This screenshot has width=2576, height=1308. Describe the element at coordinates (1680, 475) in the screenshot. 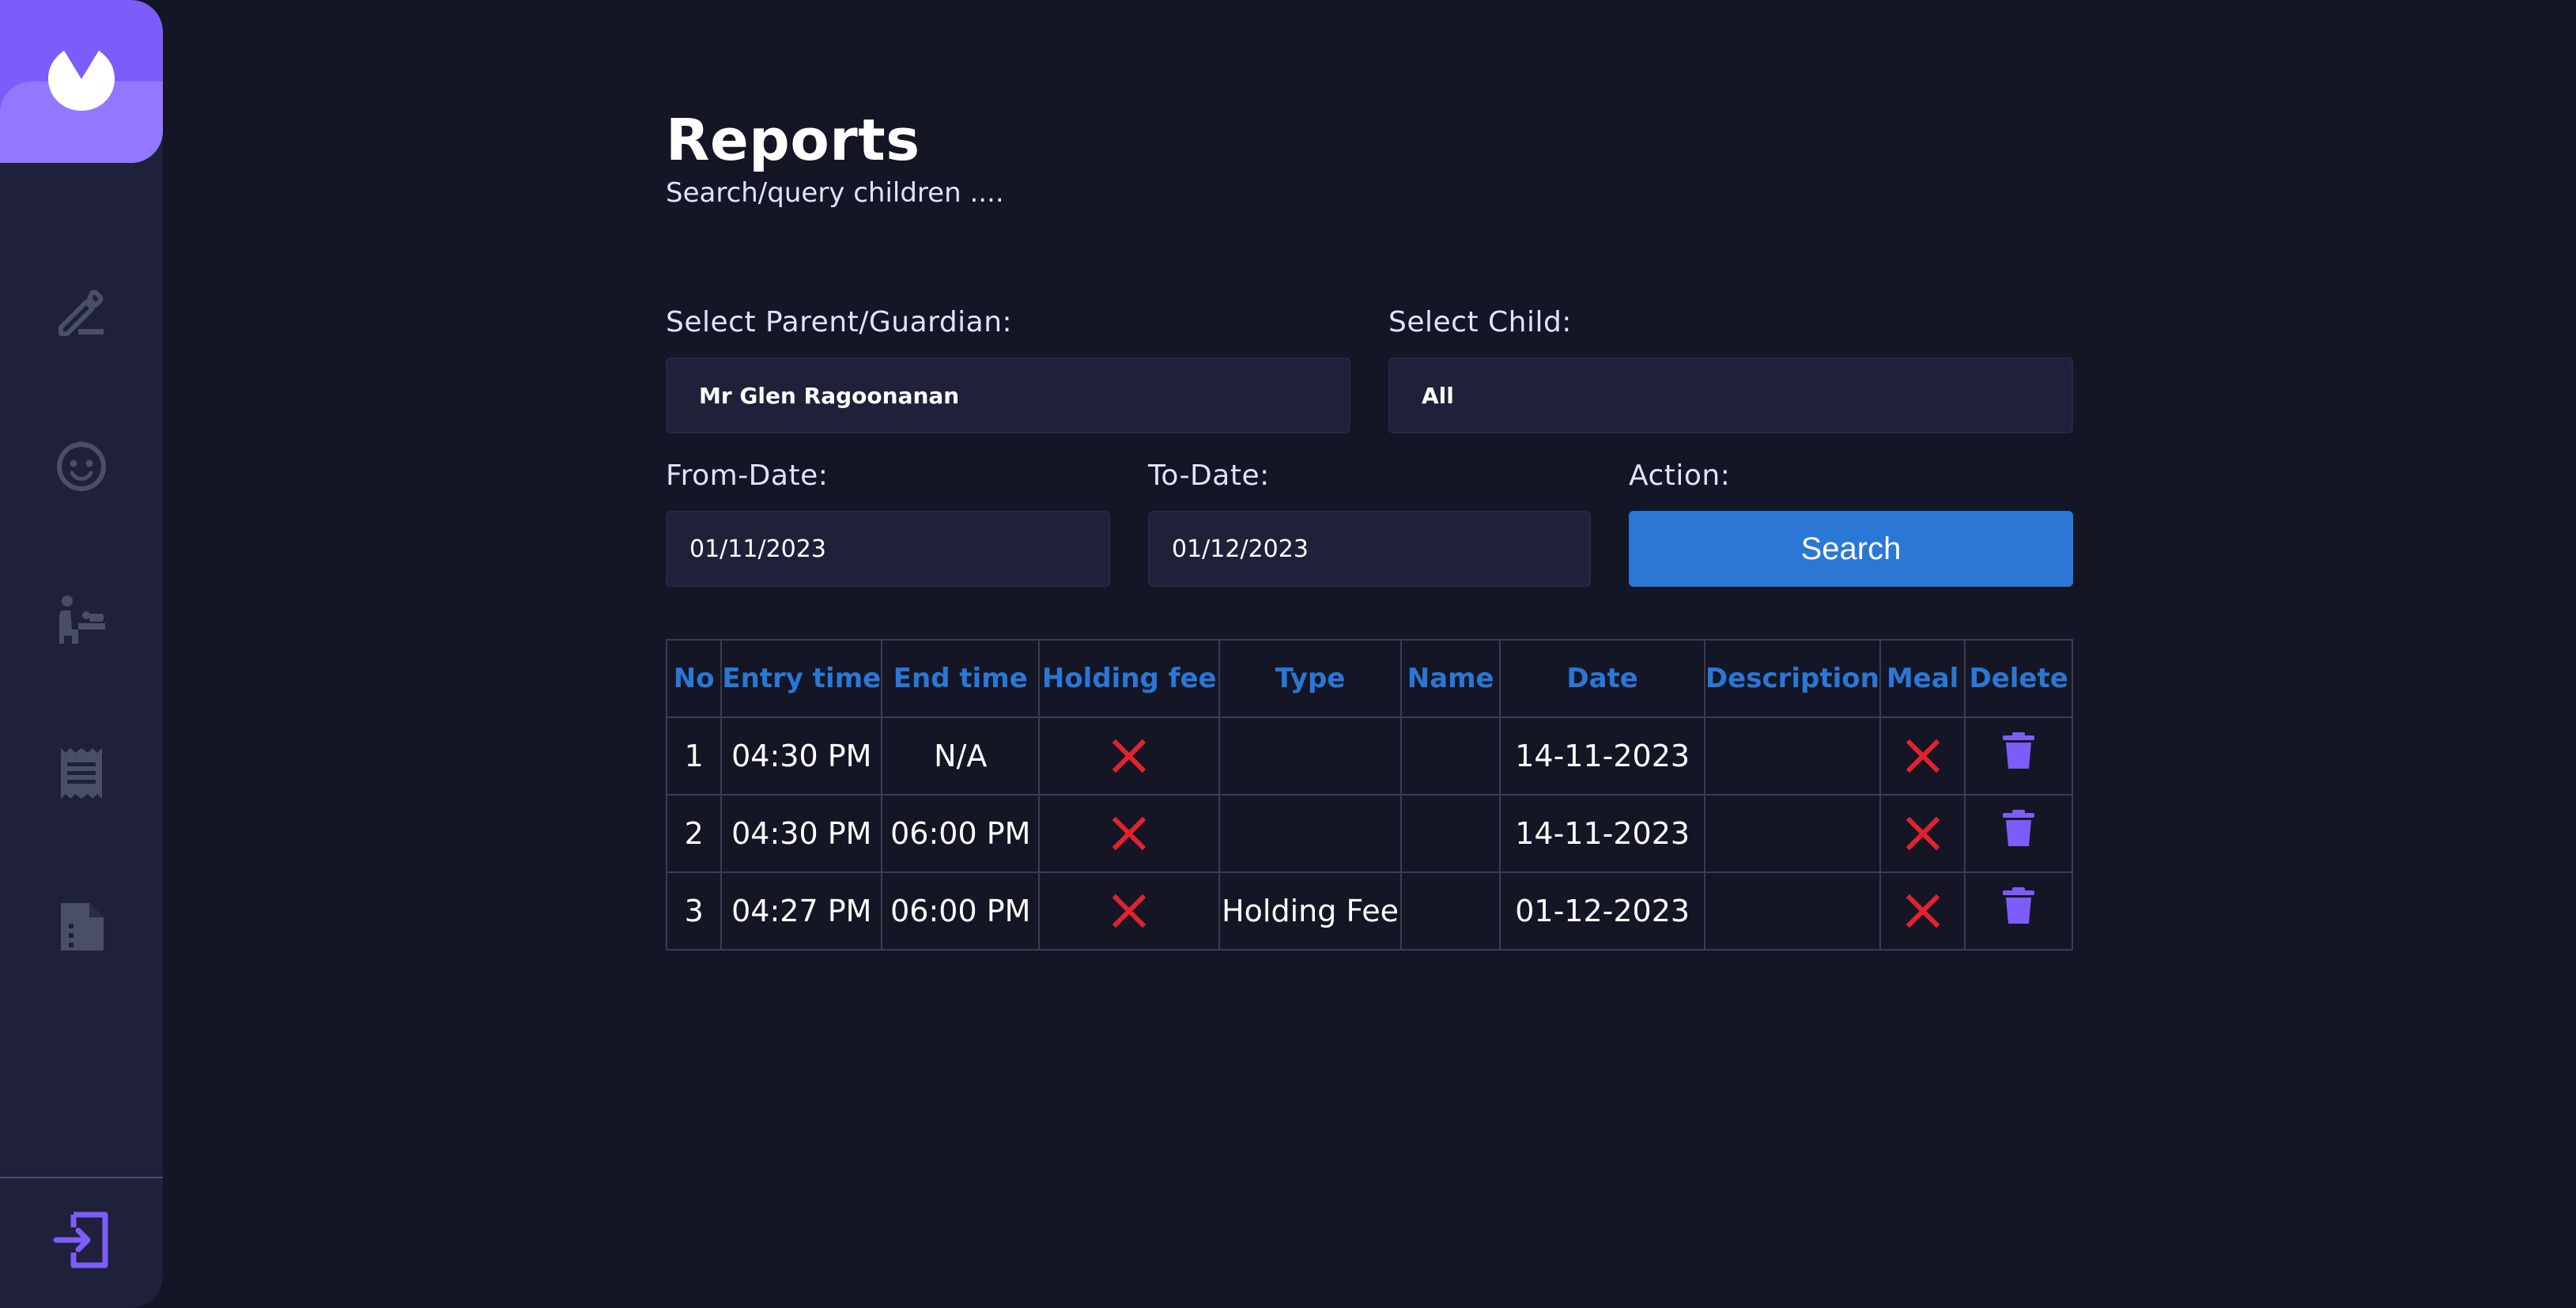

I see `action-label: Action:` at that location.